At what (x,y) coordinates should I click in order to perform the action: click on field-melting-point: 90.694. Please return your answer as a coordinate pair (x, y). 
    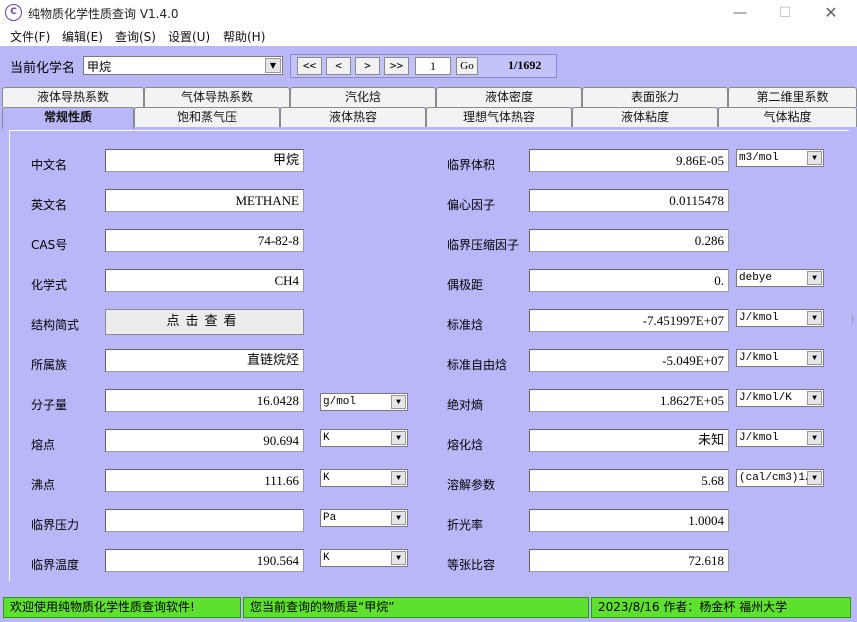
    Looking at the image, I should click on (204, 440).